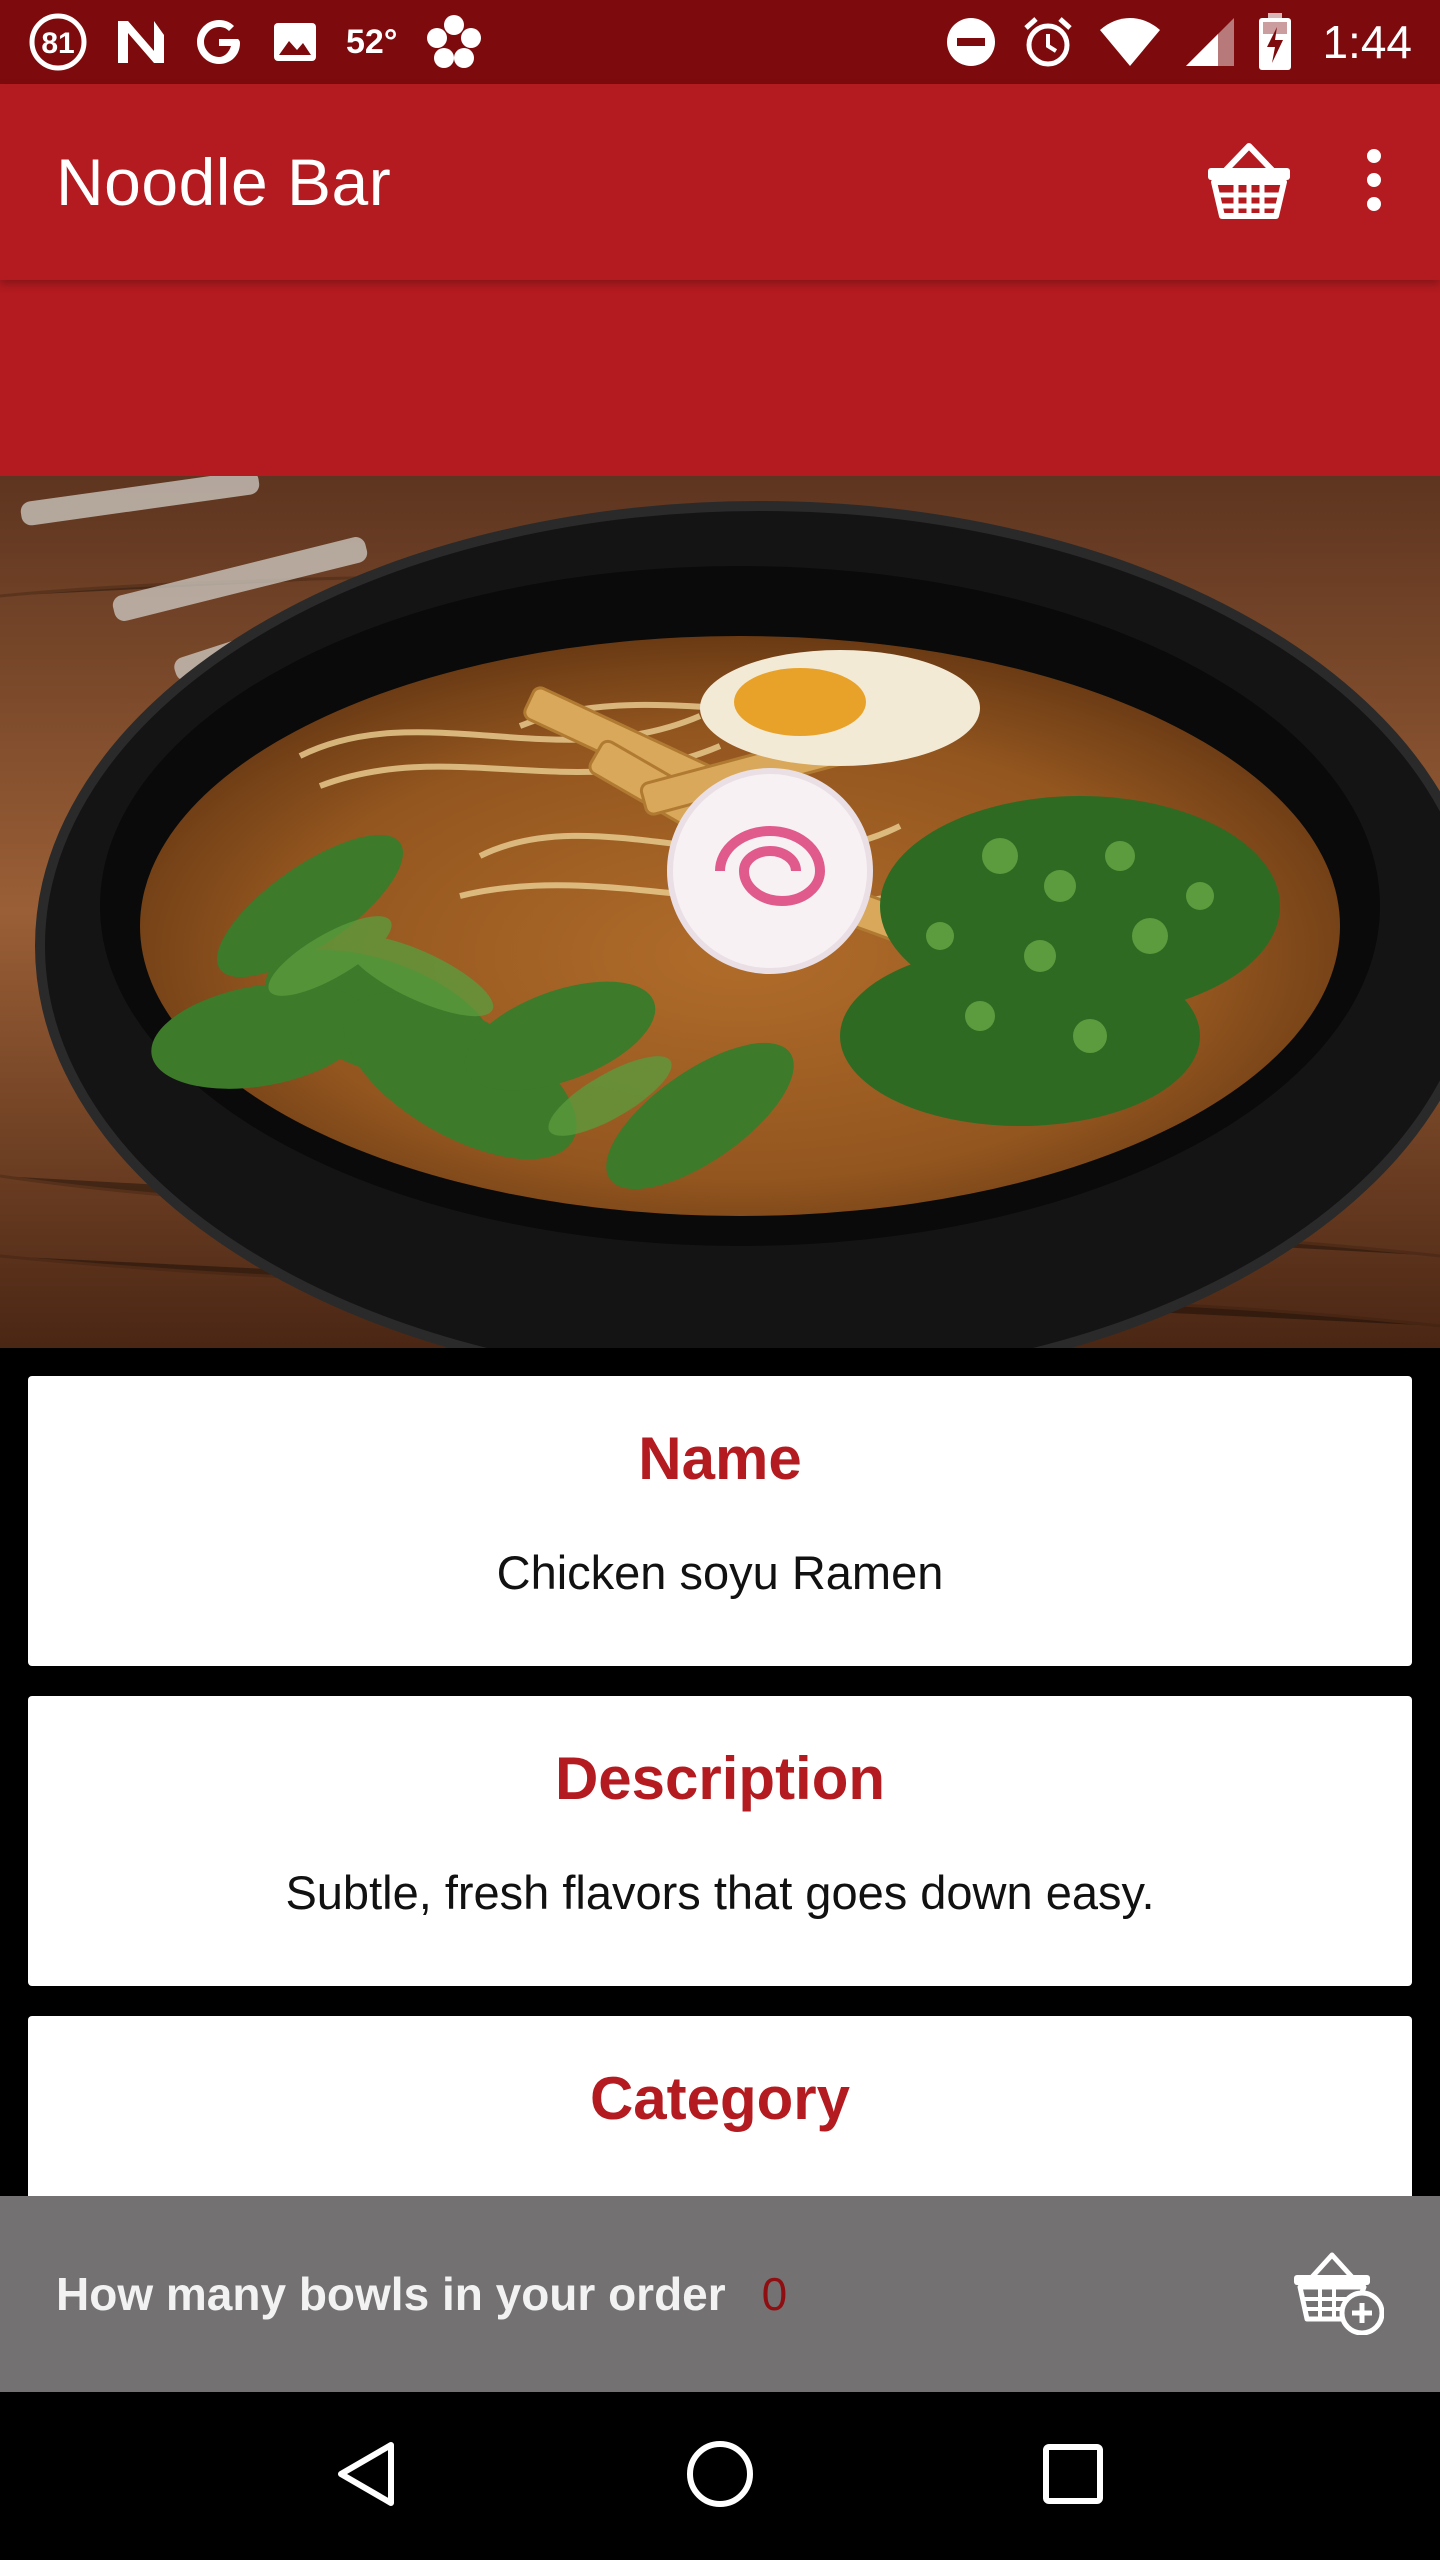  I want to click on home-icon, so click(720, 2476).